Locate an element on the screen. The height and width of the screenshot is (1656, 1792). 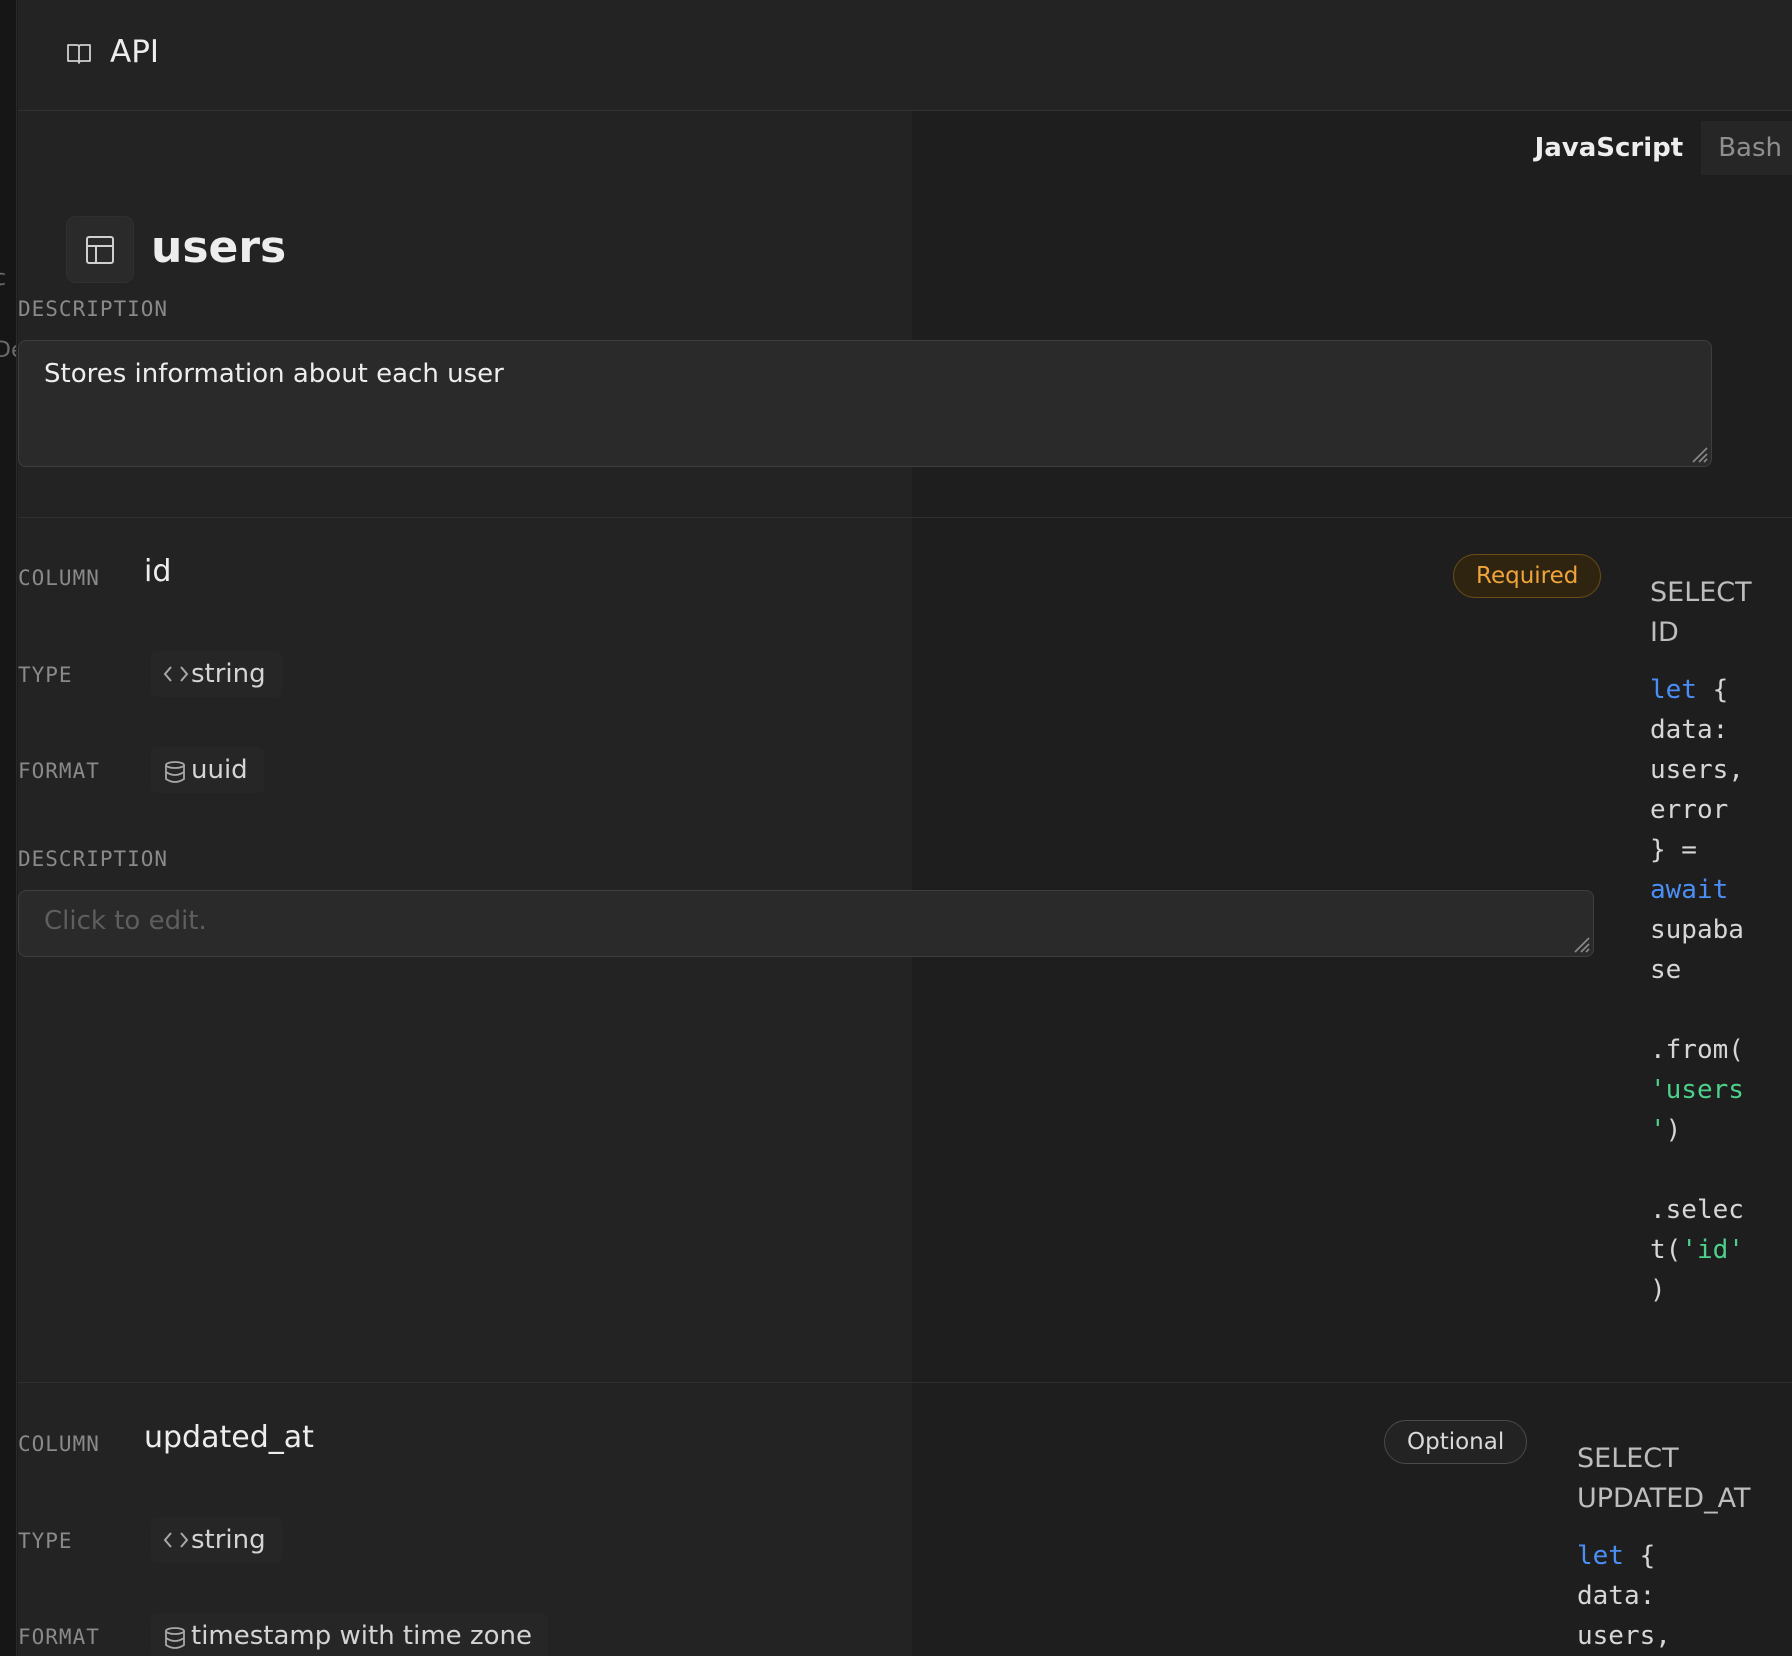
language-tabs: JavaScript Bash is located at coordinates (1654, 148).